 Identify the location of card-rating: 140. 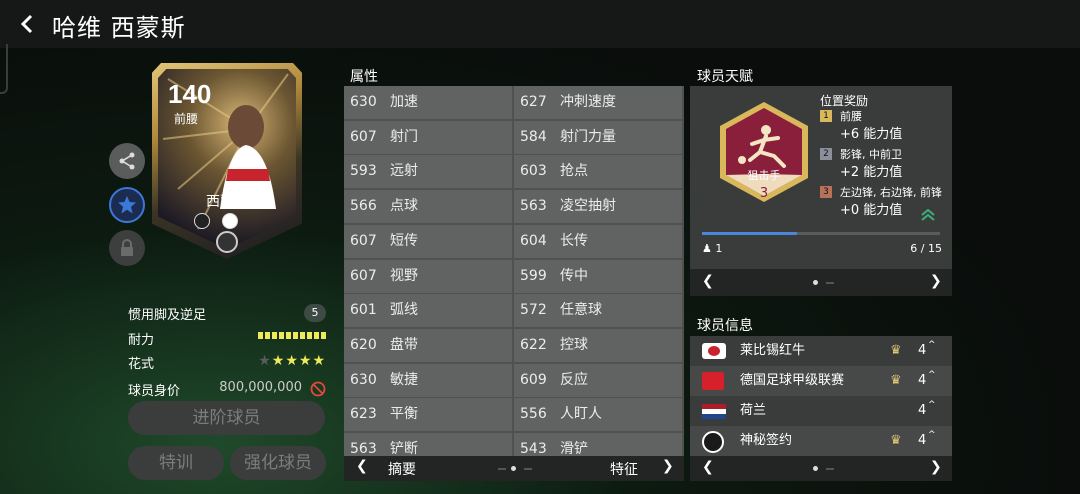
(190, 94).